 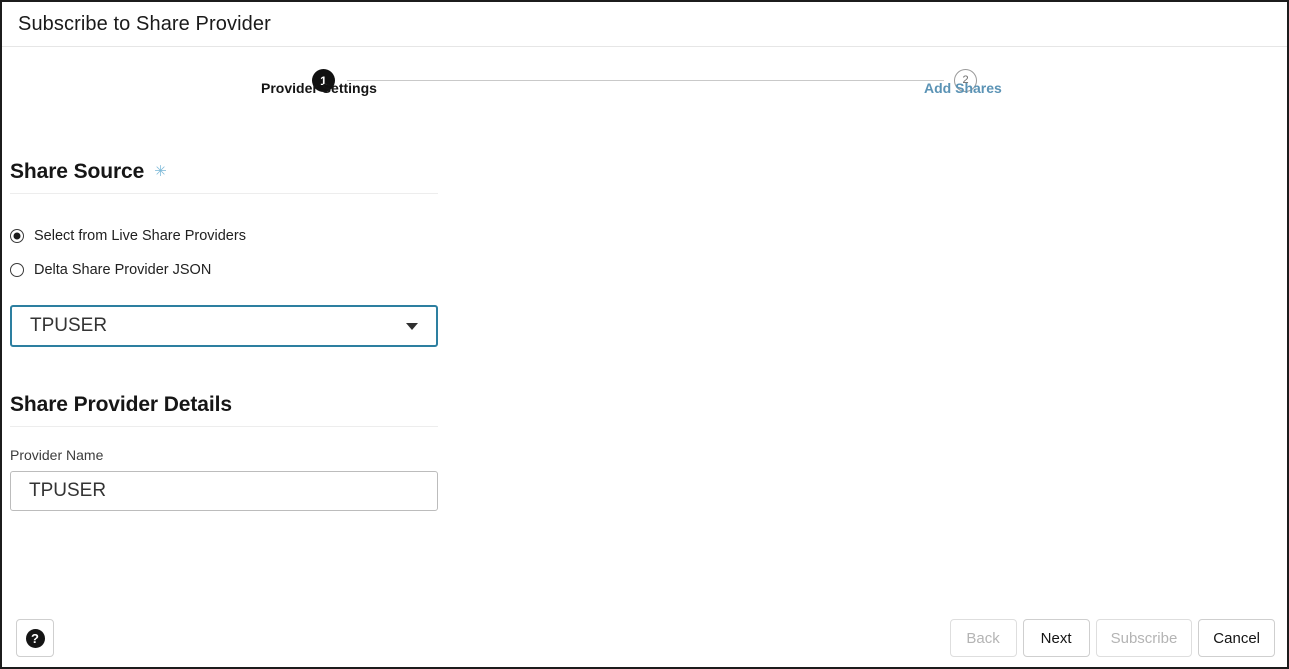 I want to click on chevron-down-icon, so click(x=412, y=326).